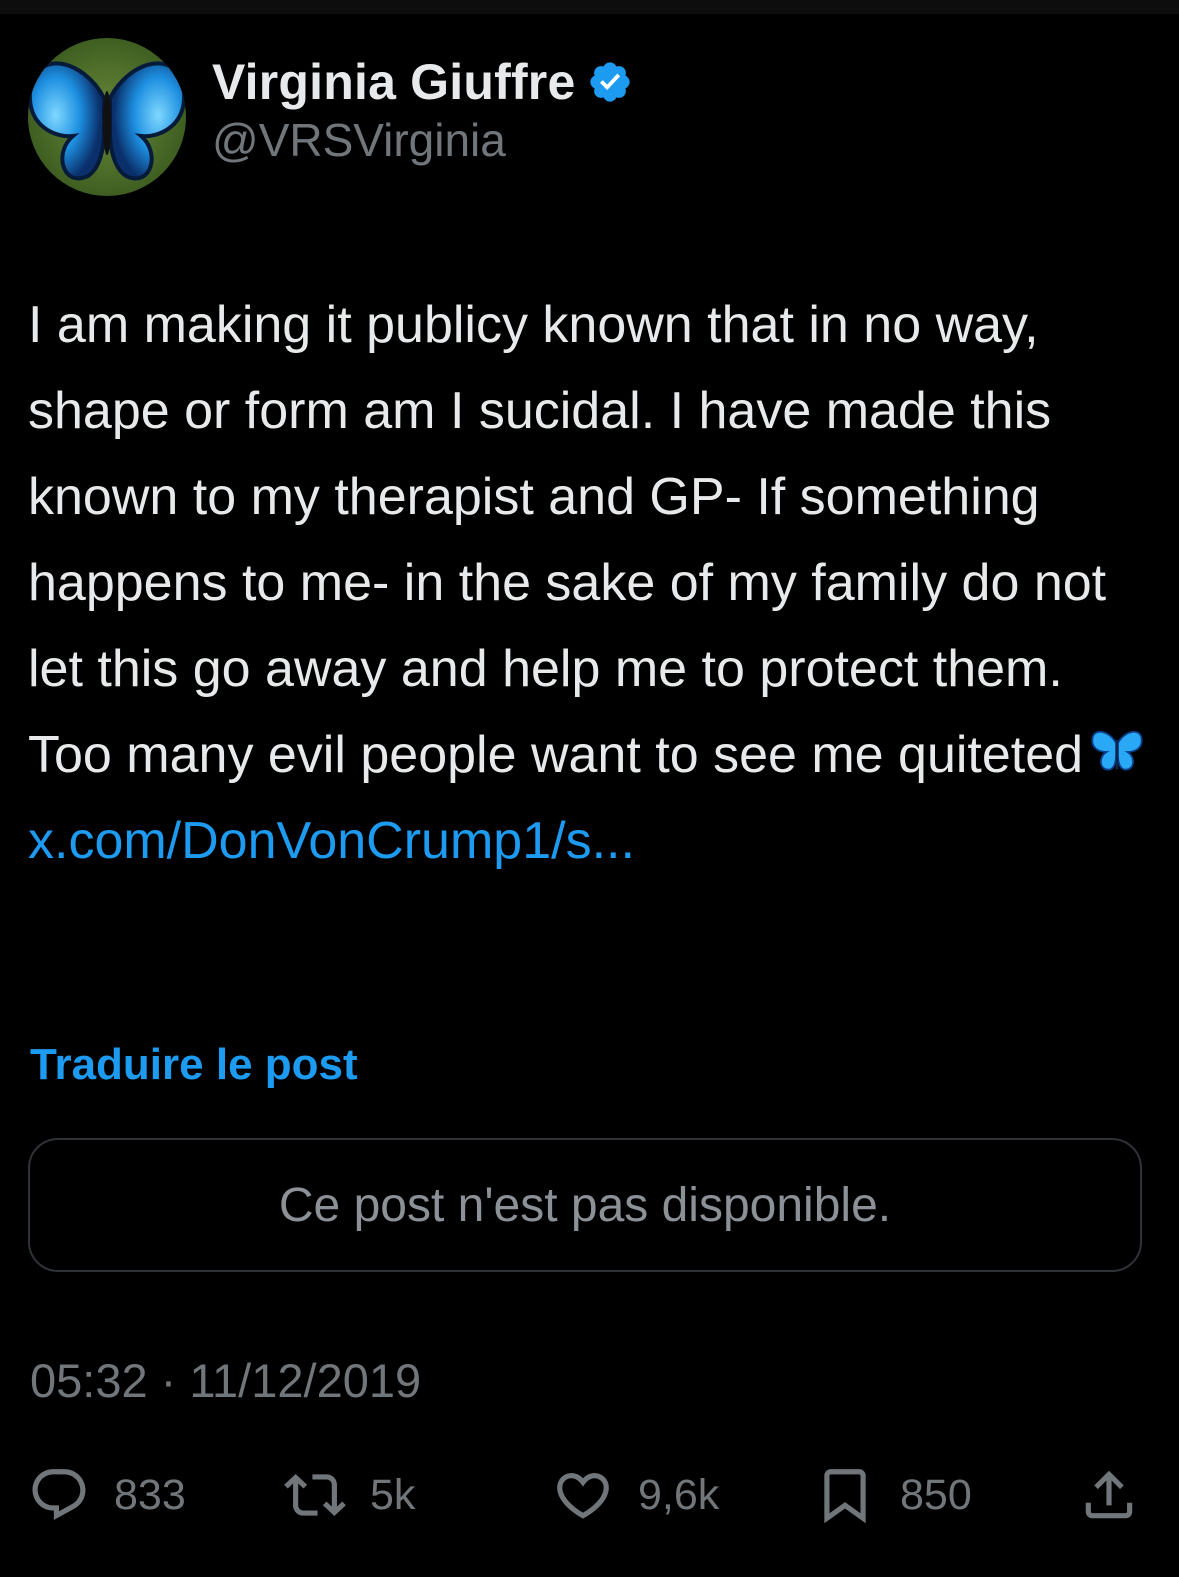 The image size is (1179, 1577). Describe the element at coordinates (393, 82) in the screenshot. I see `display-name: Virginia Giuffre` at that location.